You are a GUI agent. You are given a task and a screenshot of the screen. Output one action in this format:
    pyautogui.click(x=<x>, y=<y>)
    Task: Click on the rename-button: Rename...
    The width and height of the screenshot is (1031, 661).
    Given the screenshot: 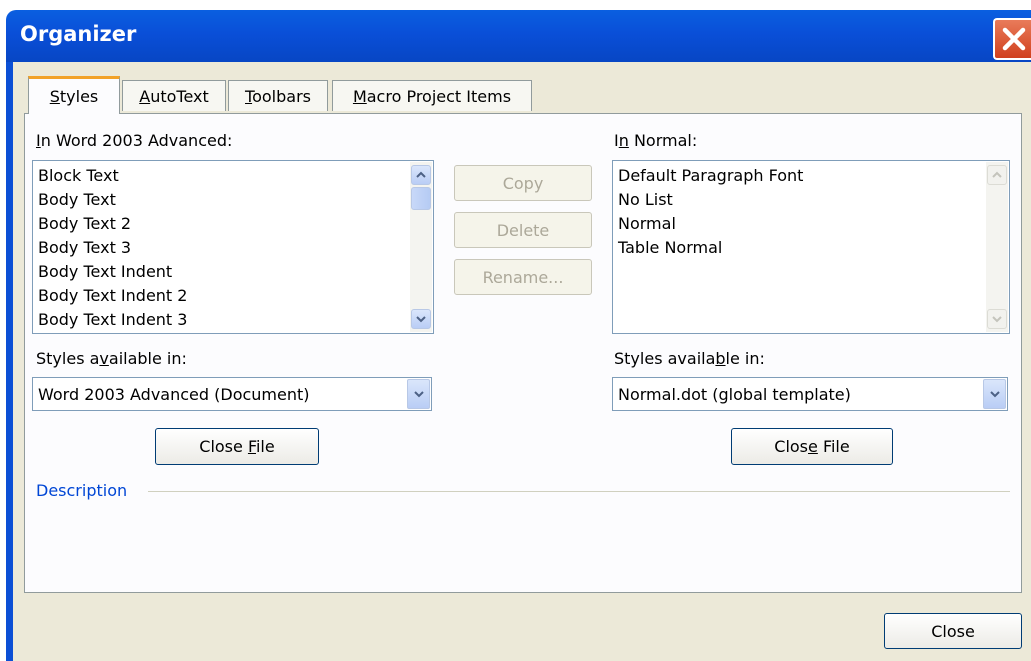 What is the action you would take?
    pyautogui.click(x=523, y=277)
    